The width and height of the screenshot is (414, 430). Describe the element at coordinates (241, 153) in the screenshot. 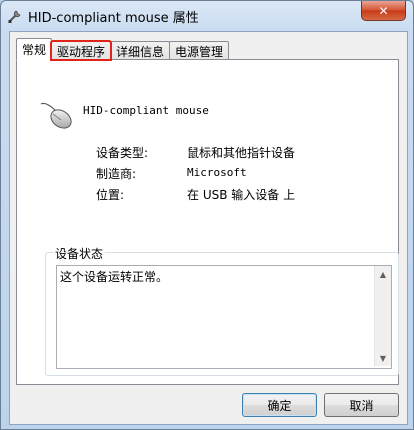

I see `device-type-value: 鼠标和其他指针设备` at that location.